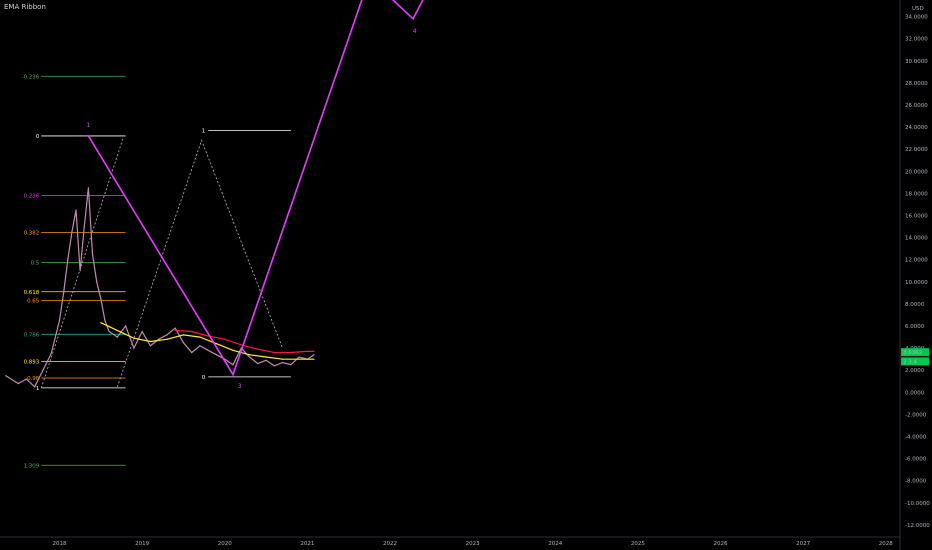  I want to click on y-tick-label: 2.0000, so click(915, 371).